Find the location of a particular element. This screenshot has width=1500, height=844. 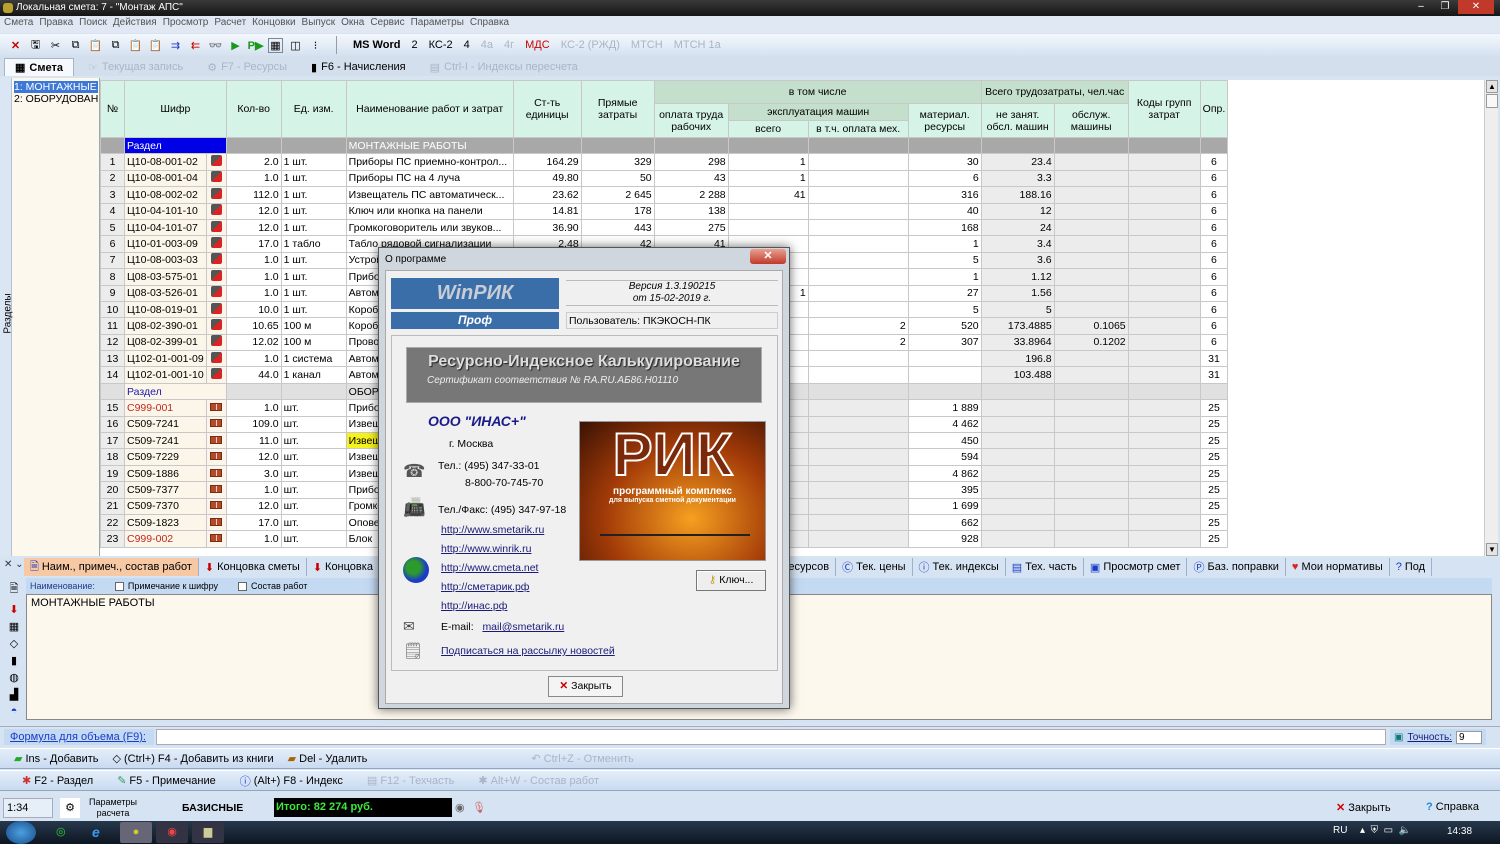

updown-icon: ⁝ is located at coordinates (315, 45).